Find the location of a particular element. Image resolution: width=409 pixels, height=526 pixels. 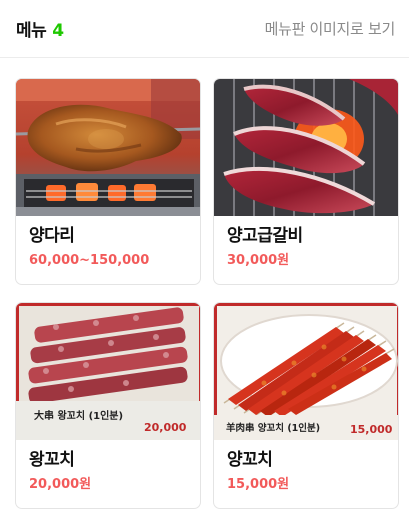

menu-photo-lamb-ribs is located at coordinates (306, 147).